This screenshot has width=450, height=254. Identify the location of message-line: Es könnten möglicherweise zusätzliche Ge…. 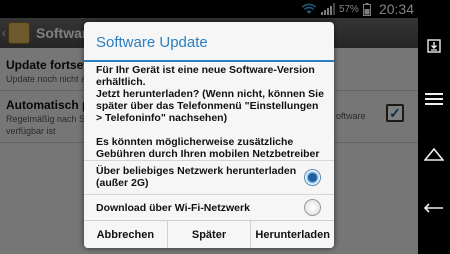
(208, 148).